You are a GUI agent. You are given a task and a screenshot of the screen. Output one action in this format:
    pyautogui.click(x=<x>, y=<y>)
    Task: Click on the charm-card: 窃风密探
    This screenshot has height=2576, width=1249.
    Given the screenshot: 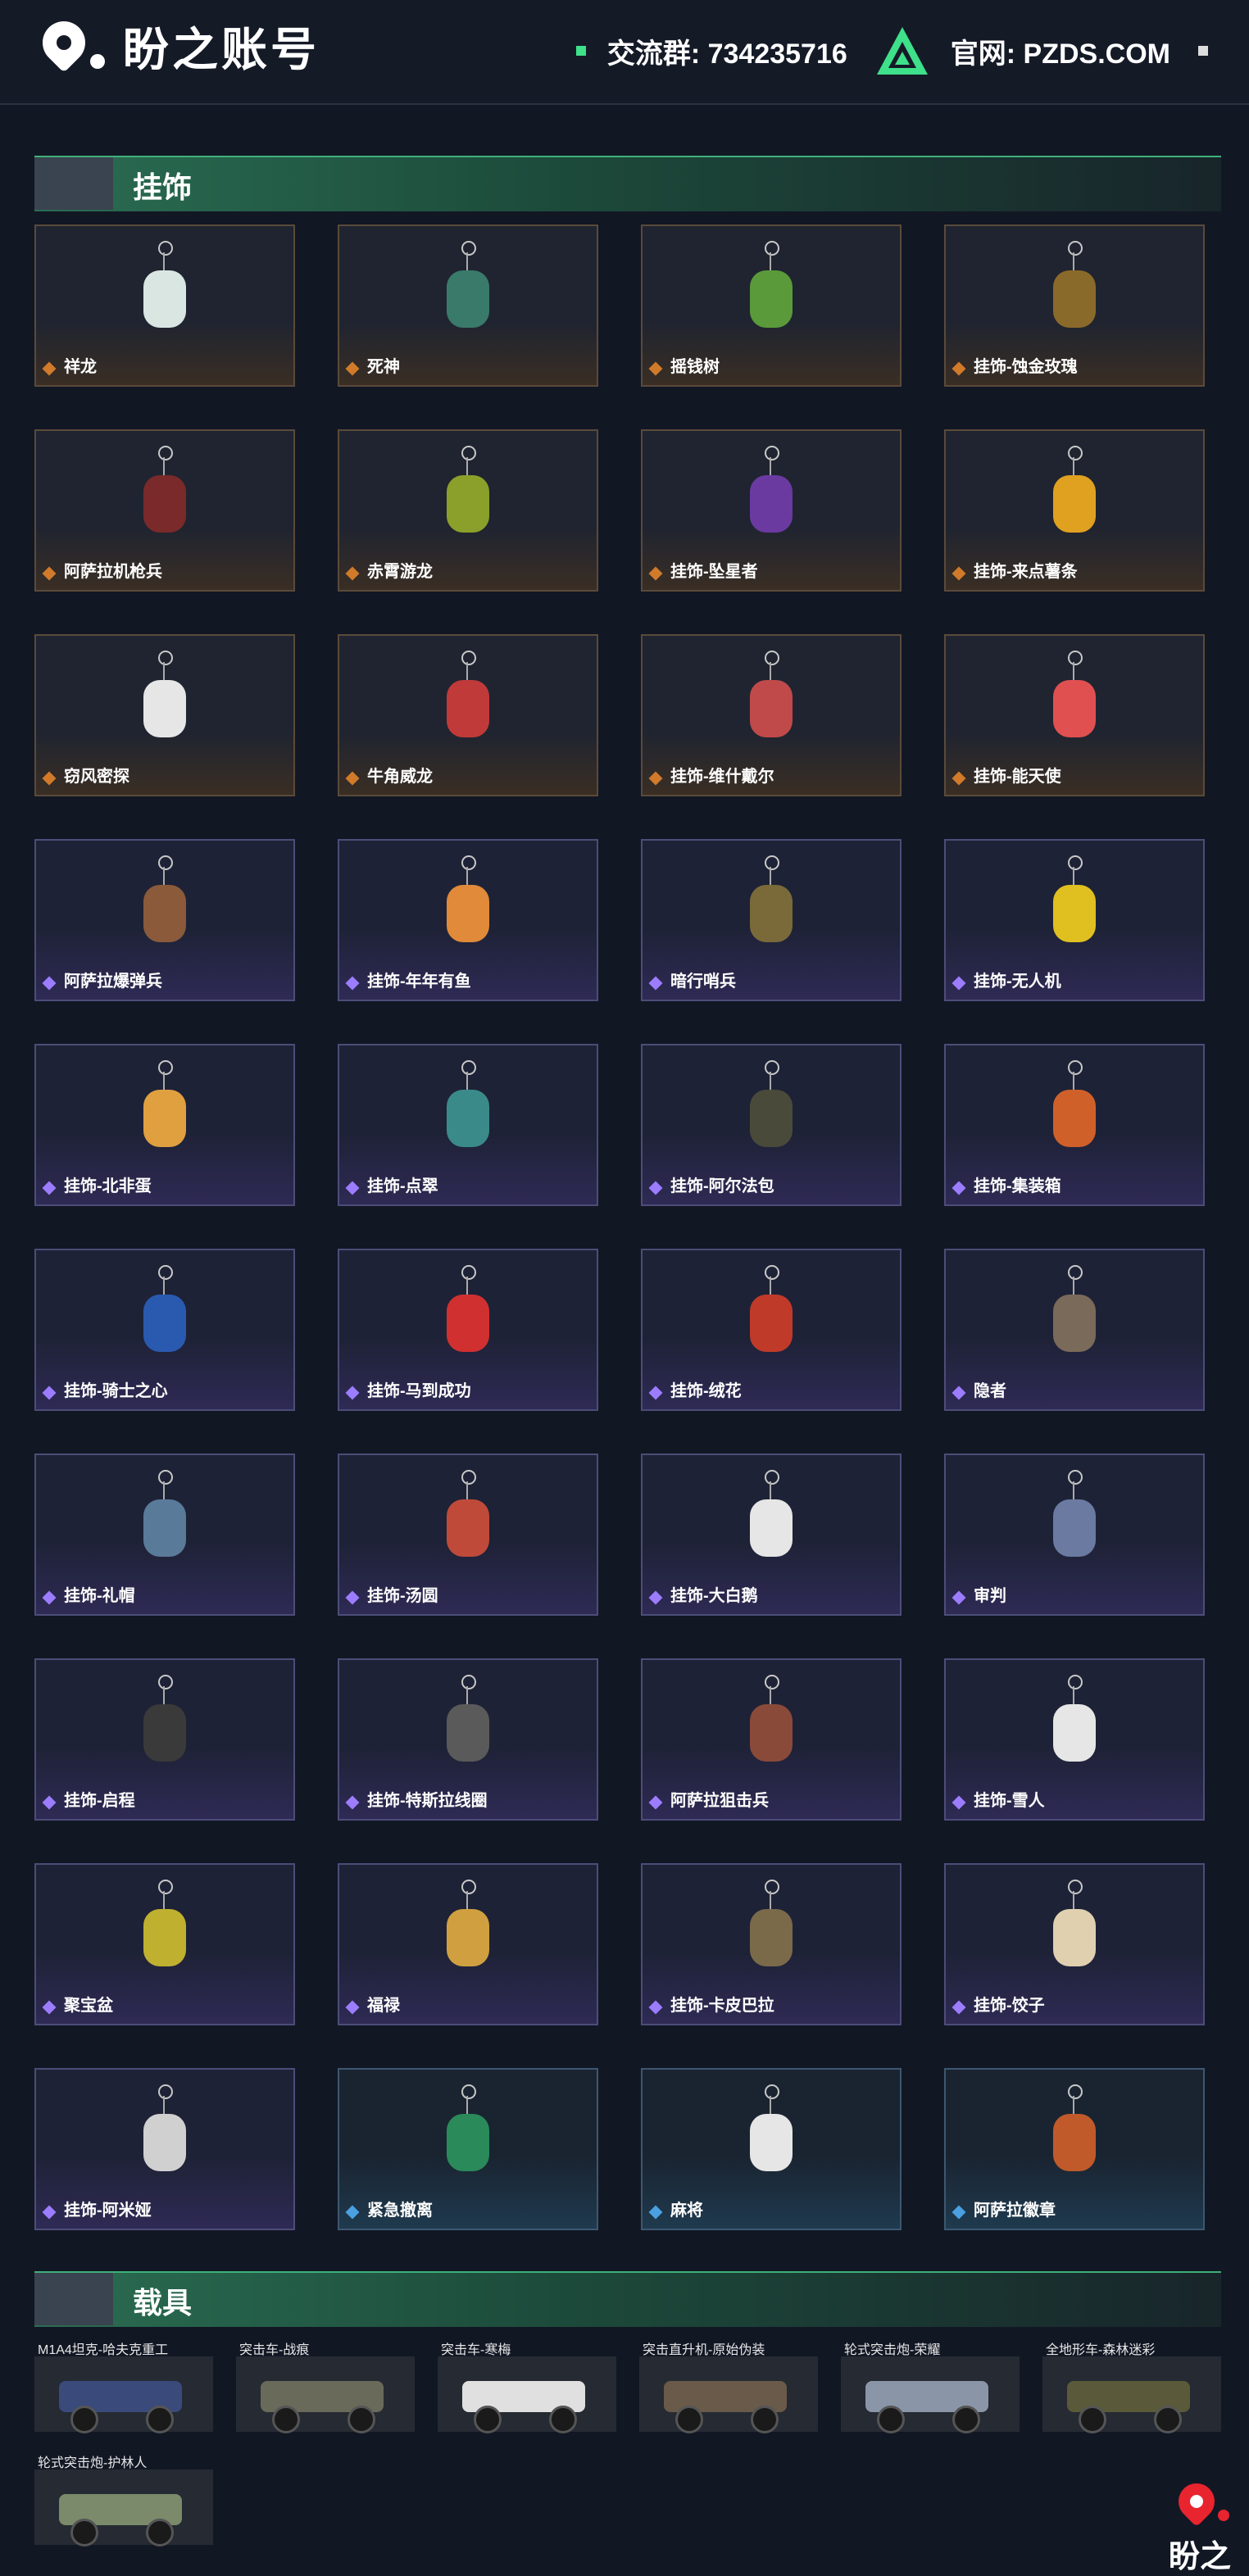 What is the action you would take?
    pyautogui.click(x=164, y=715)
    